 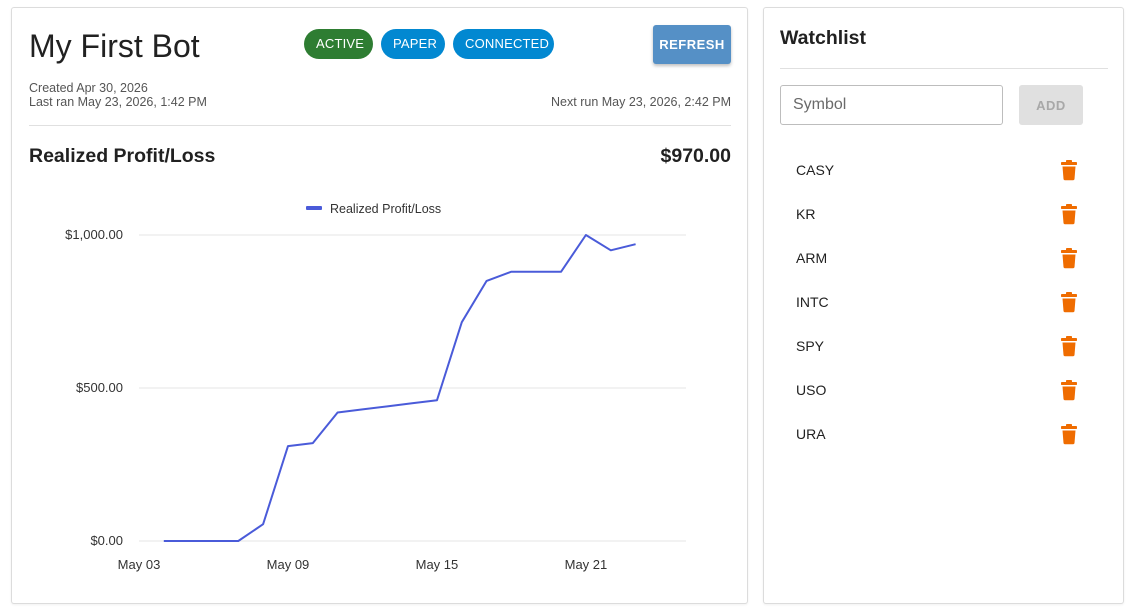 I want to click on watchlist-list: CASY KR ARM INTC SPY USO URA, so click(x=940, y=301).